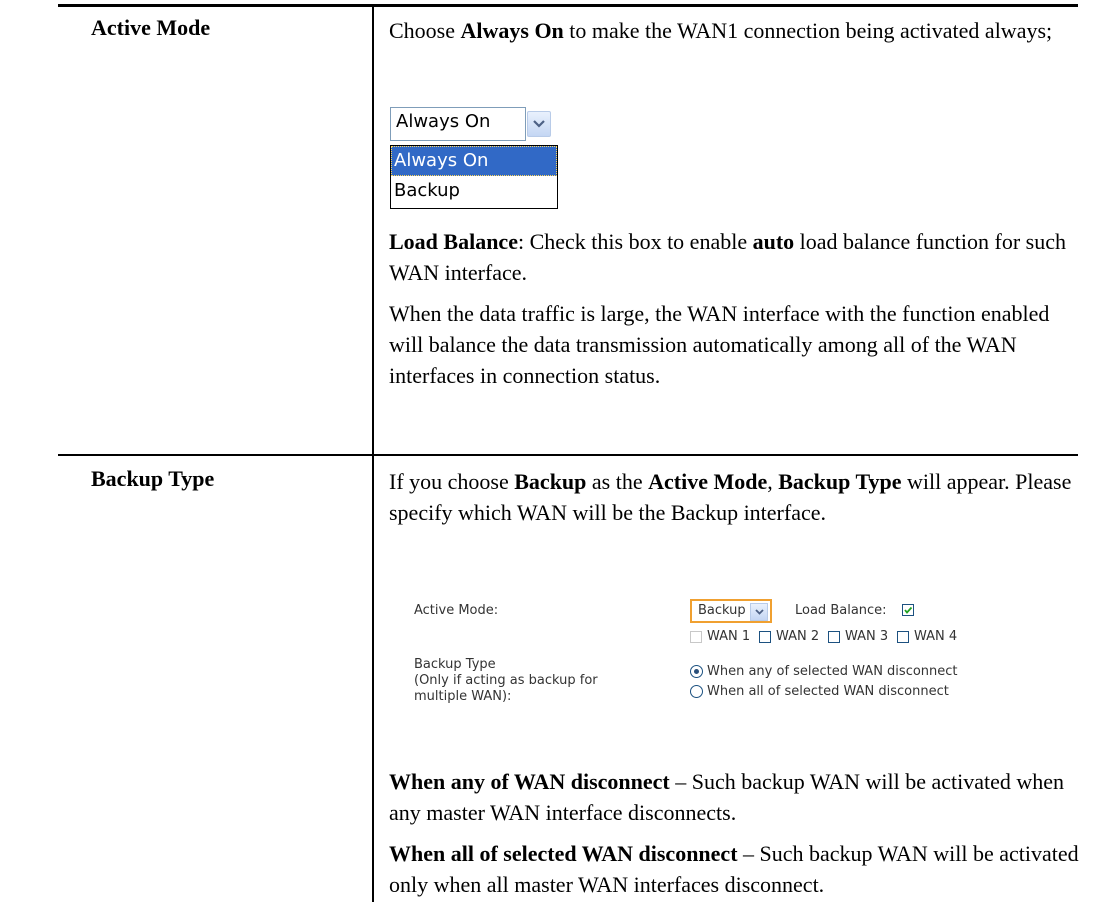  What do you see at coordinates (474, 191) in the screenshot?
I see `dropdown-option-backup: Backup` at bounding box center [474, 191].